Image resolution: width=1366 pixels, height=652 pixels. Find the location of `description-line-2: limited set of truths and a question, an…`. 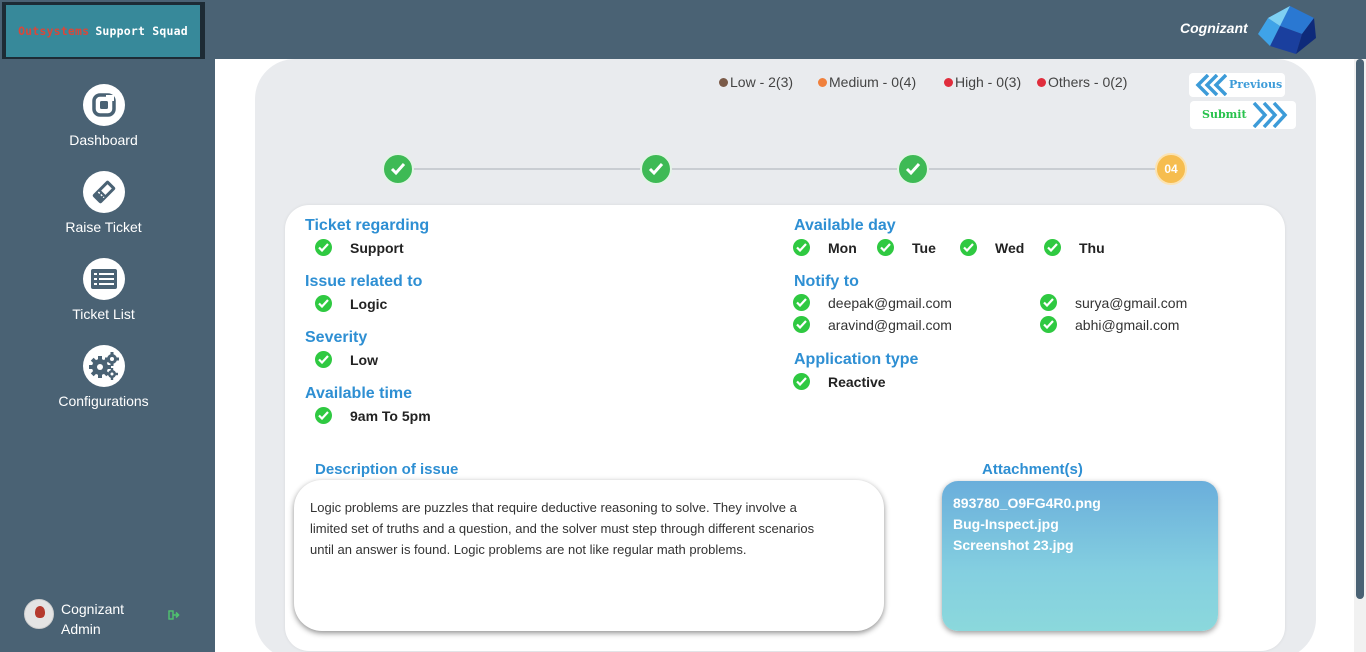

description-line-2: limited set of truths and a question, an… is located at coordinates (562, 528).